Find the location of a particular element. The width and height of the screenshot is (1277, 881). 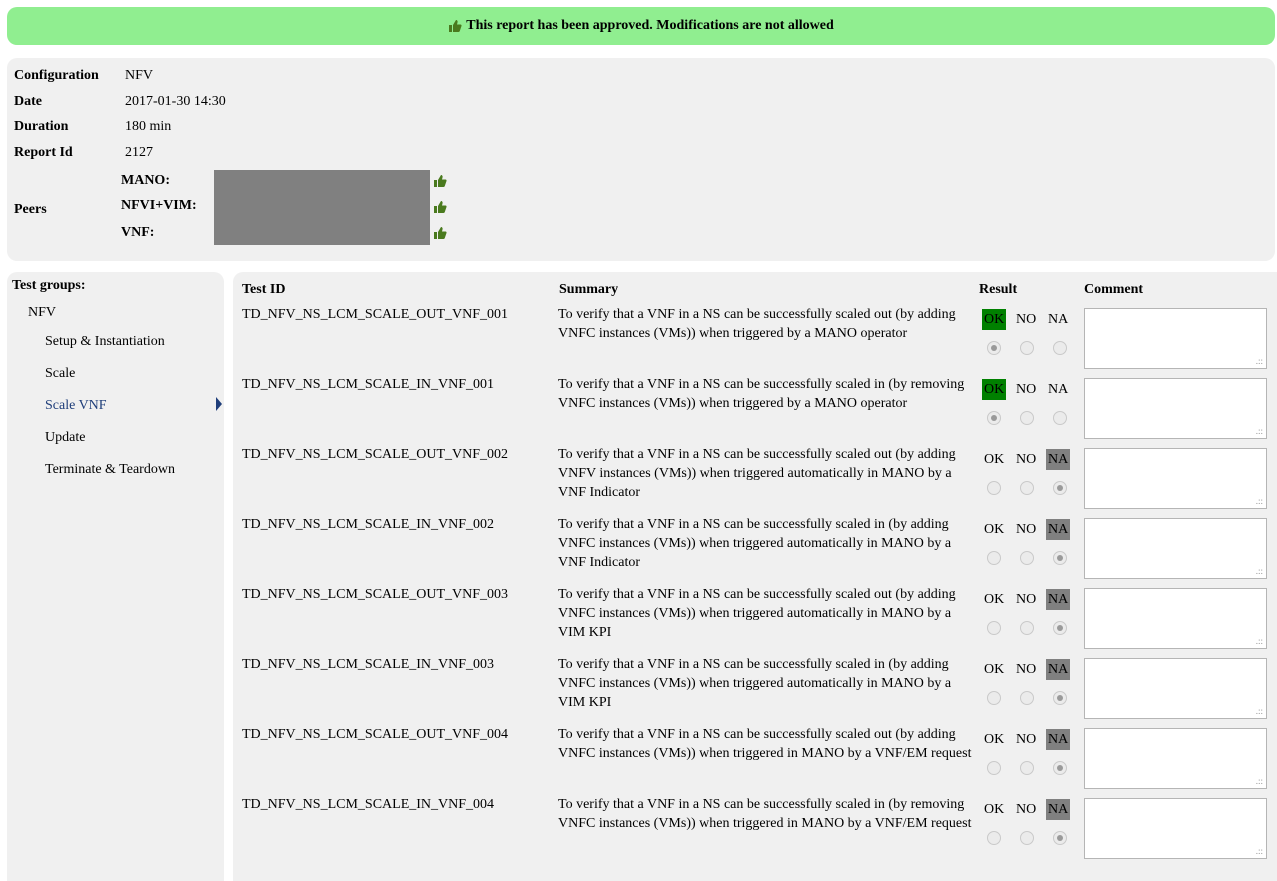

column-header-comment: Comment is located at coordinates (1114, 289).